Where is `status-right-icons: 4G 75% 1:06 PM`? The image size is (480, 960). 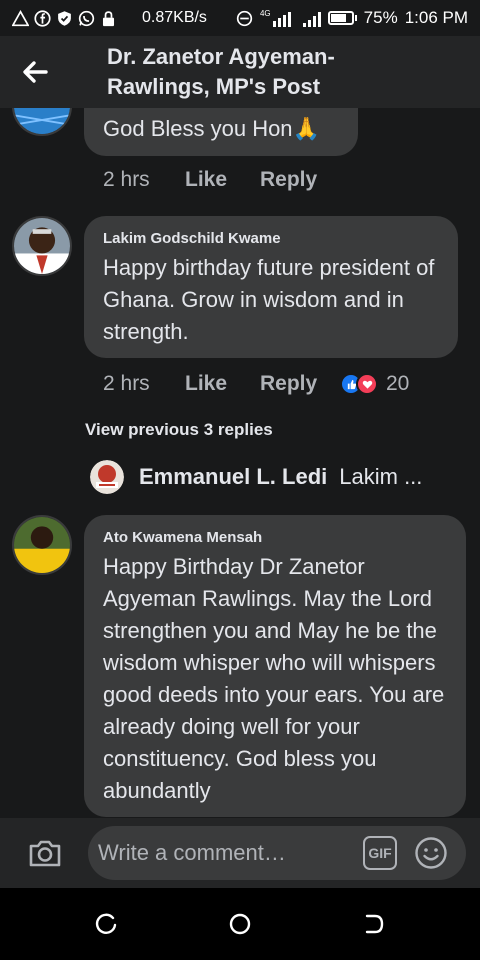
status-right-icons: 4G 75% 1:06 PM is located at coordinates (352, 18).